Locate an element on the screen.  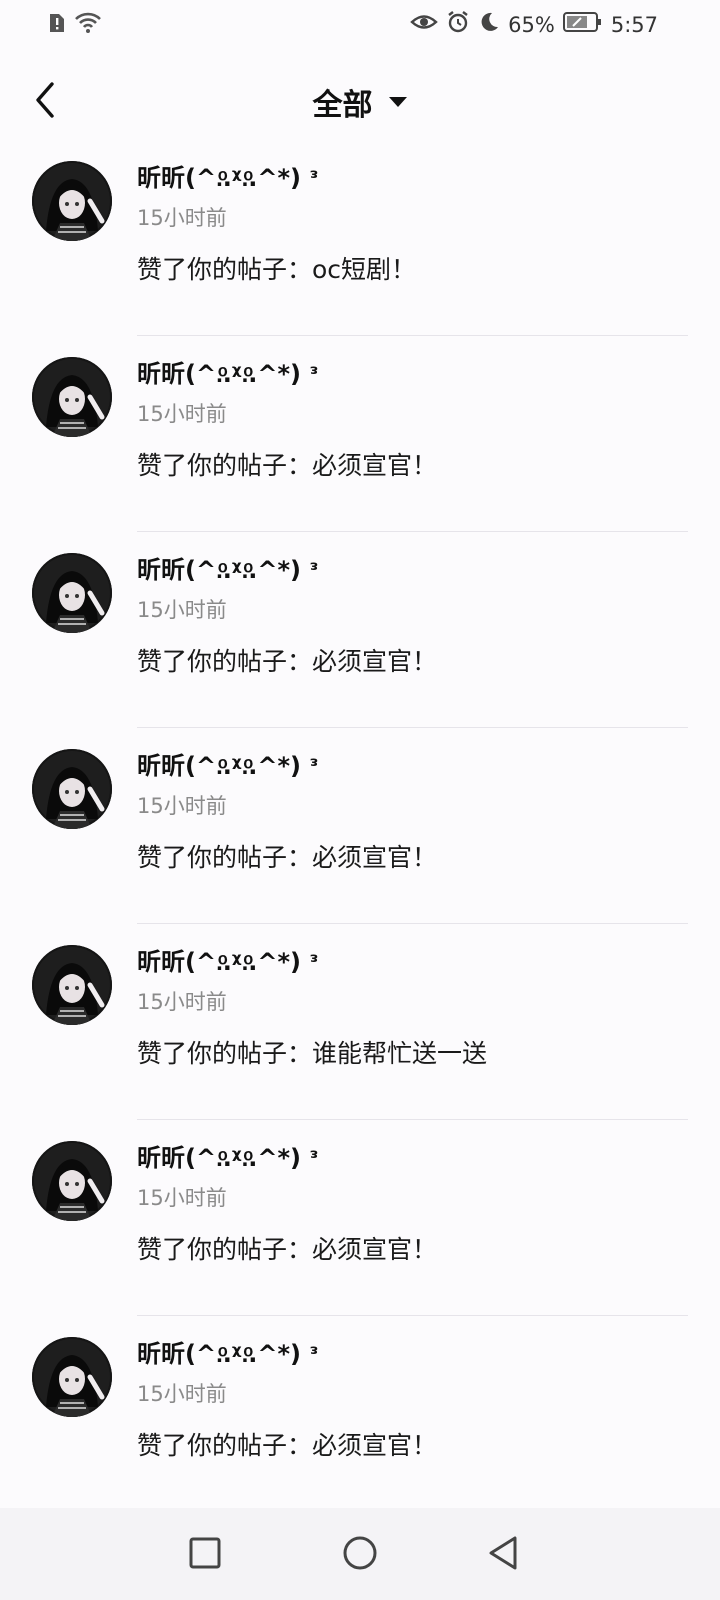
system-nav-bar is located at coordinates (360, 1554).